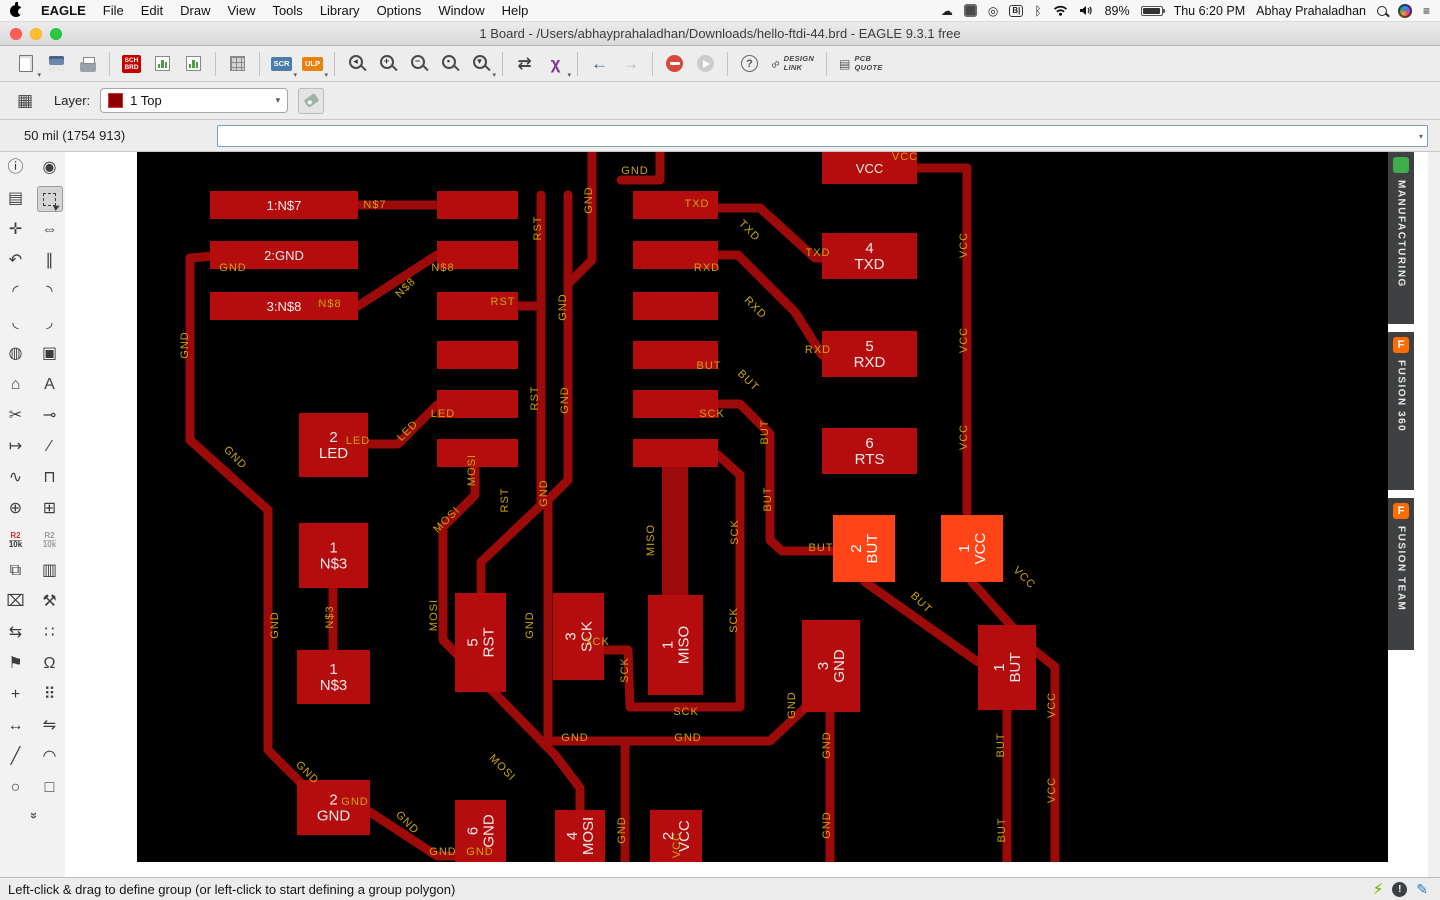  Describe the element at coordinates (49, 199) in the screenshot. I see `group-tool` at that location.